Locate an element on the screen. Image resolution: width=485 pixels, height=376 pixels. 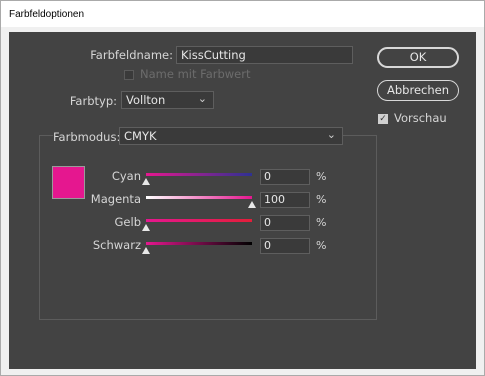
checkmark-icon: ✓ is located at coordinates (383, 119).